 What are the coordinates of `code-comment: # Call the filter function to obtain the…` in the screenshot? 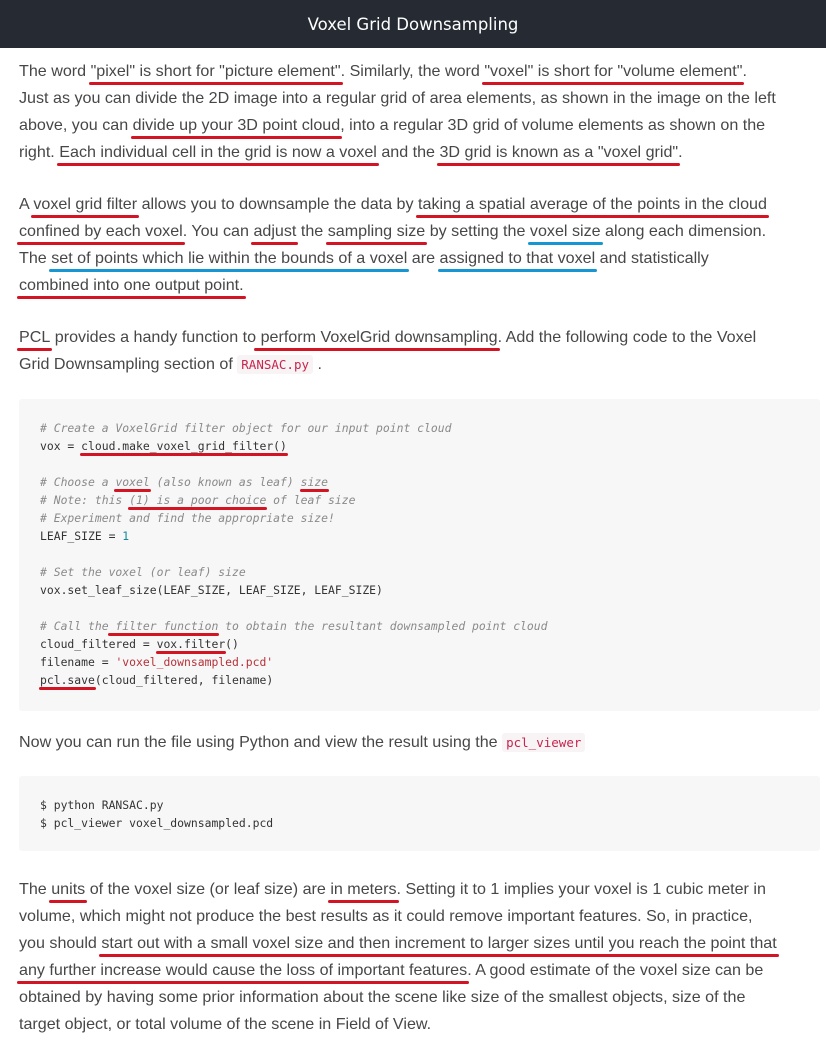 It's located at (294, 626).